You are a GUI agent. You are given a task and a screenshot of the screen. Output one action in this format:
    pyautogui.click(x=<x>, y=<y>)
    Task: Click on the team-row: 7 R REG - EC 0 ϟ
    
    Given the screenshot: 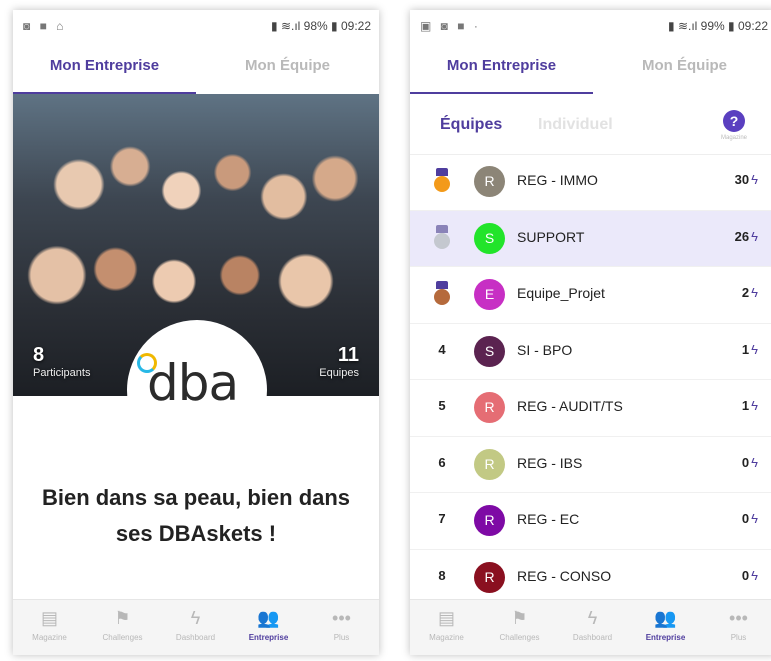 What is the action you would take?
    pyautogui.click(x=590, y=521)
    